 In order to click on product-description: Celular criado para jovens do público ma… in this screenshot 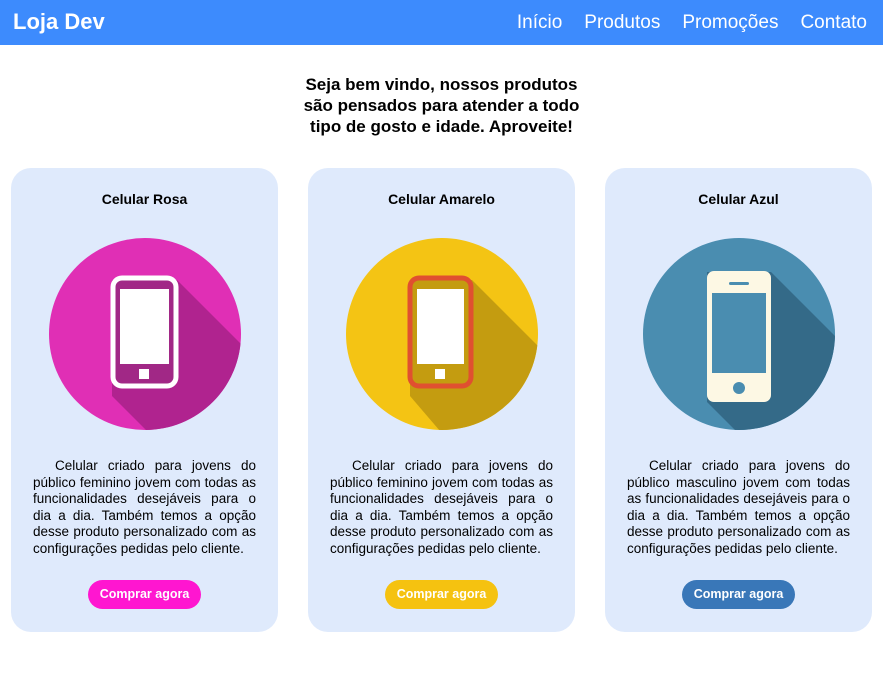, I will do `click(738, 507)`.